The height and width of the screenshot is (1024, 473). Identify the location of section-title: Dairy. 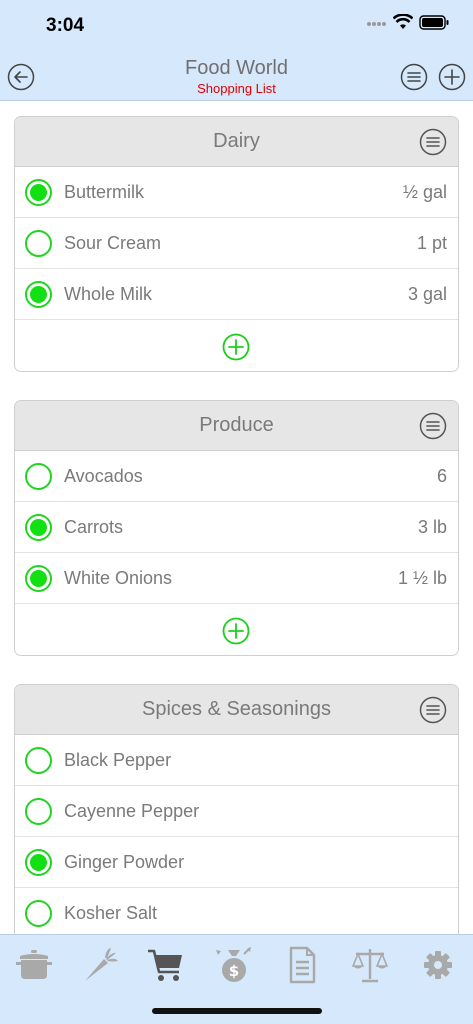
(236, 141).